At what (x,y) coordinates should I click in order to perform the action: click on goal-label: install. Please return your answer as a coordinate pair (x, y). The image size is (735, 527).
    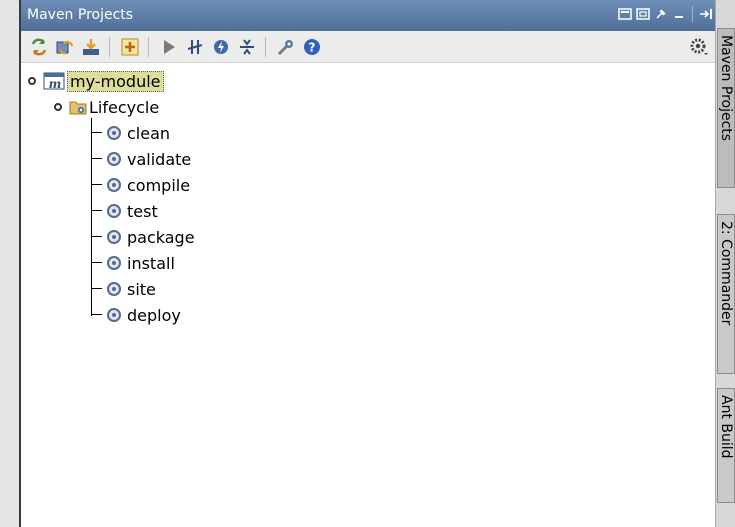
    Looking at the image, I should click on (151, 263).